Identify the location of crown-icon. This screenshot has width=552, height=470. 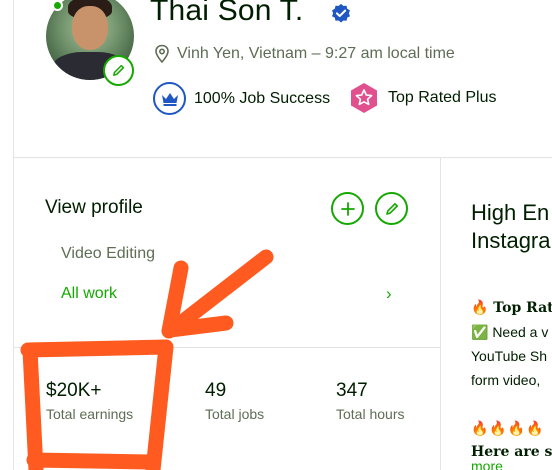
(169, 98).